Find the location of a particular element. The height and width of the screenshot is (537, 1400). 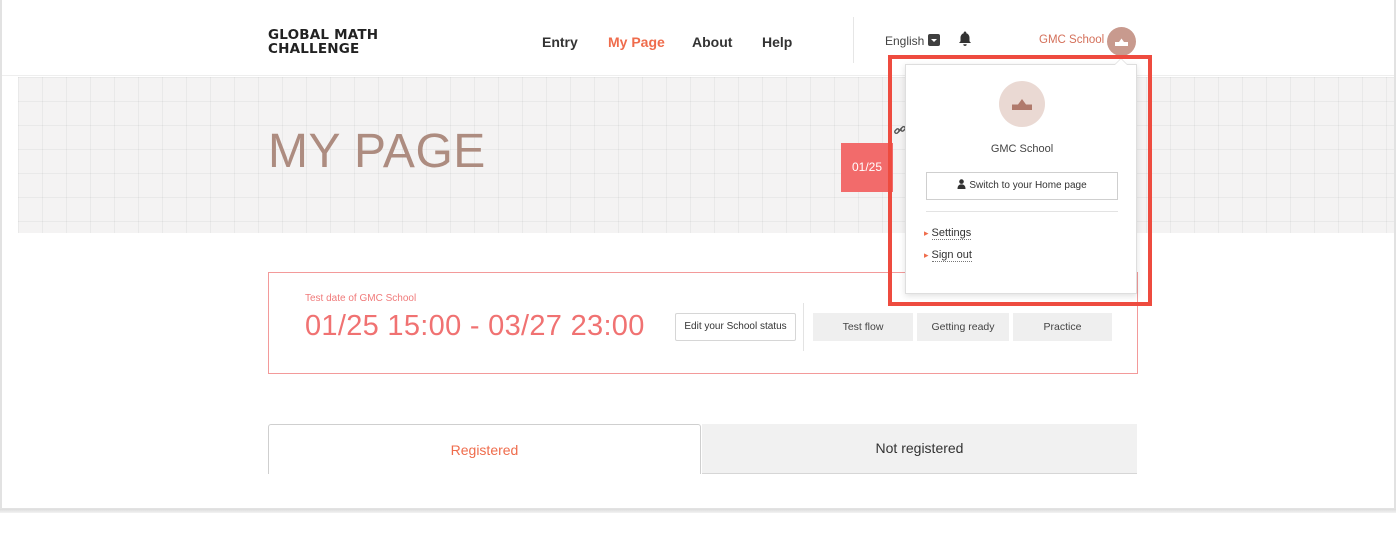

user-avatar is located at coordinates (1121, 41).